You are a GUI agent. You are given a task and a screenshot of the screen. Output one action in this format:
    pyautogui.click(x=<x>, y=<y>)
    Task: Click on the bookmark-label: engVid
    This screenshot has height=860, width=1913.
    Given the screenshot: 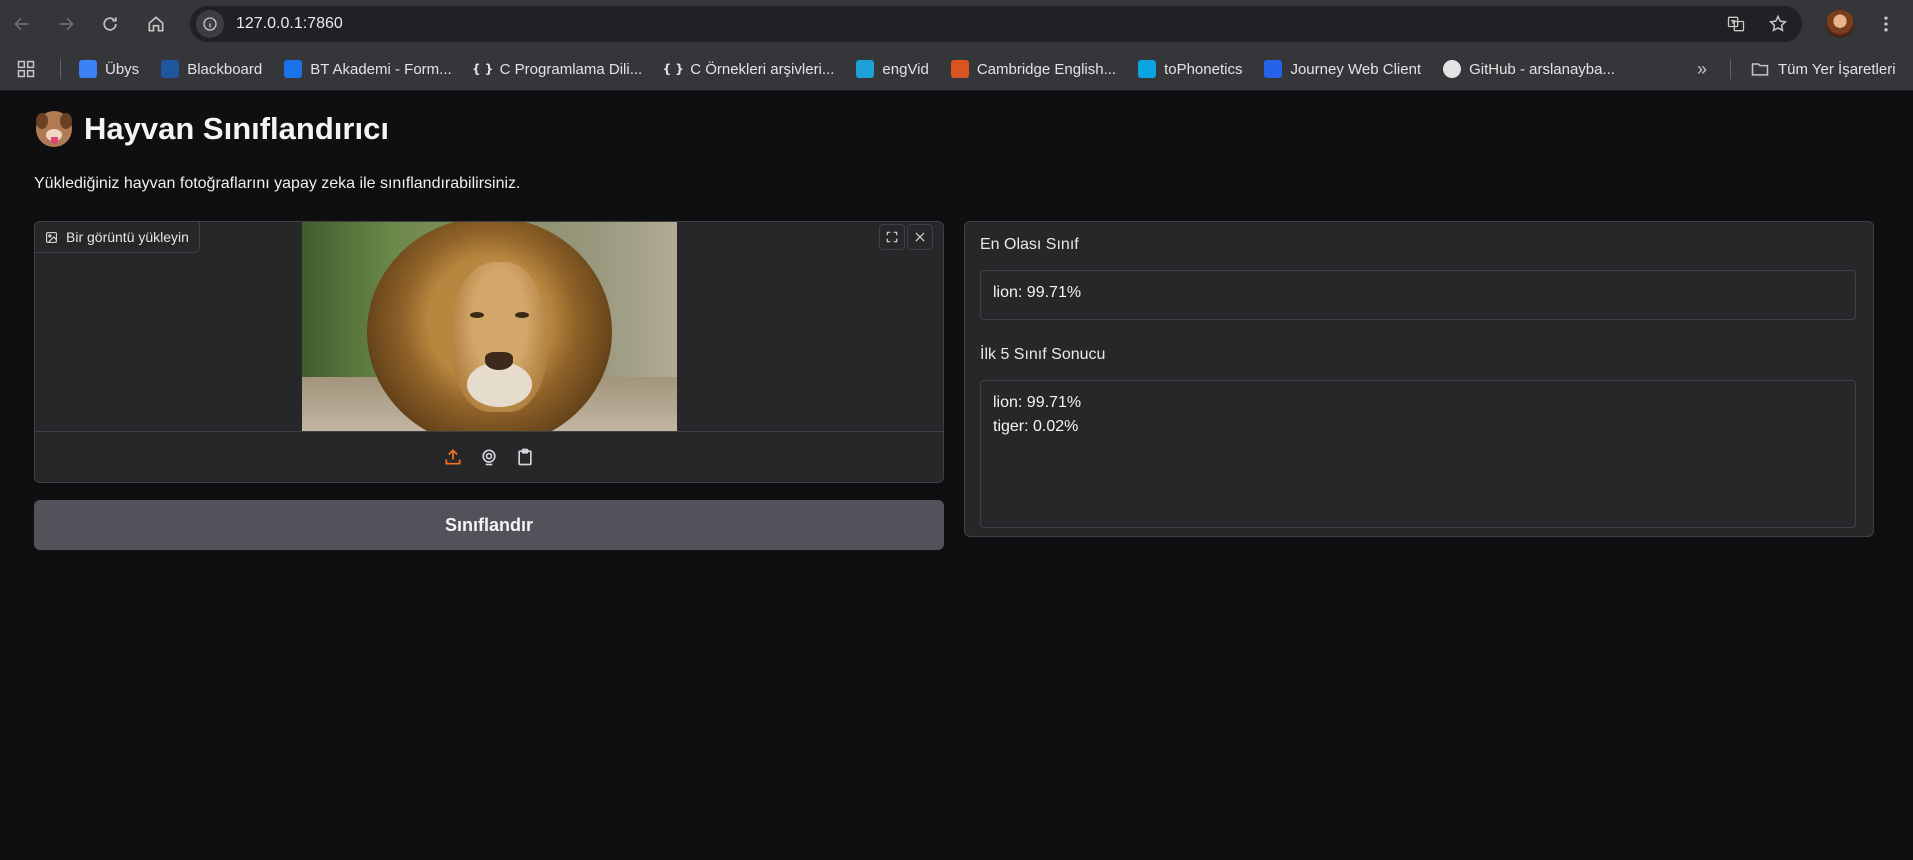 What is the action you would take?
    pyautogui.click(x=905, y=69)
    